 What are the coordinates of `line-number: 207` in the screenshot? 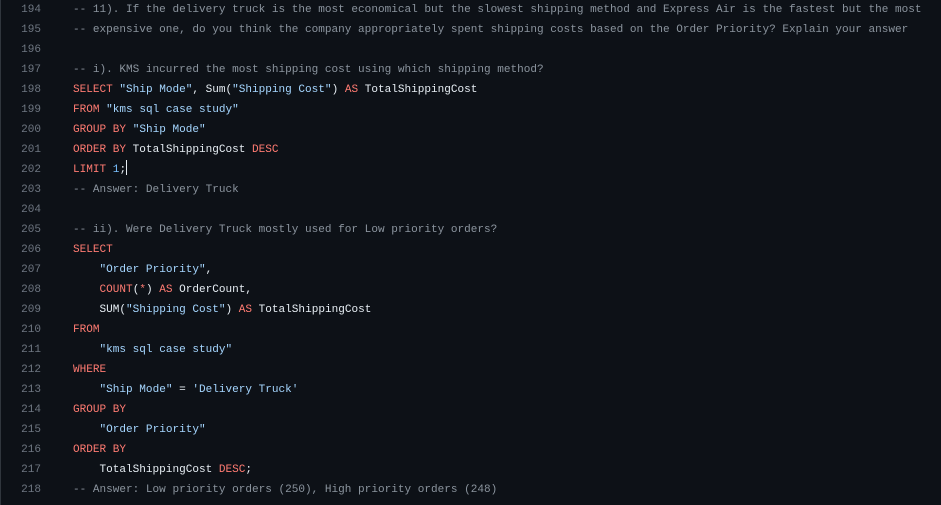 It's located at (21, 270).